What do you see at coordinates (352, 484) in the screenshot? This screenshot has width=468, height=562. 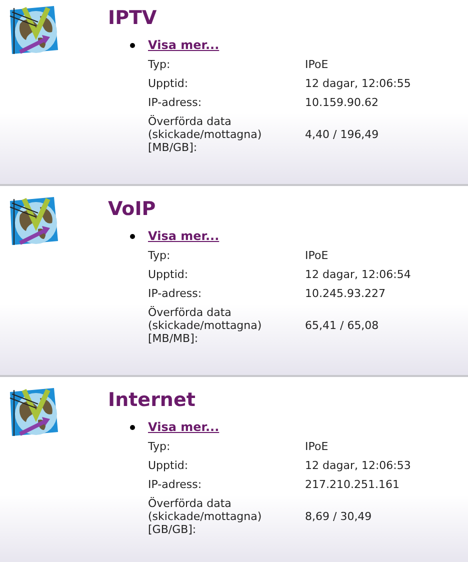 I see `field-value: 217.210.251.161` at bounding box center [352, 484].